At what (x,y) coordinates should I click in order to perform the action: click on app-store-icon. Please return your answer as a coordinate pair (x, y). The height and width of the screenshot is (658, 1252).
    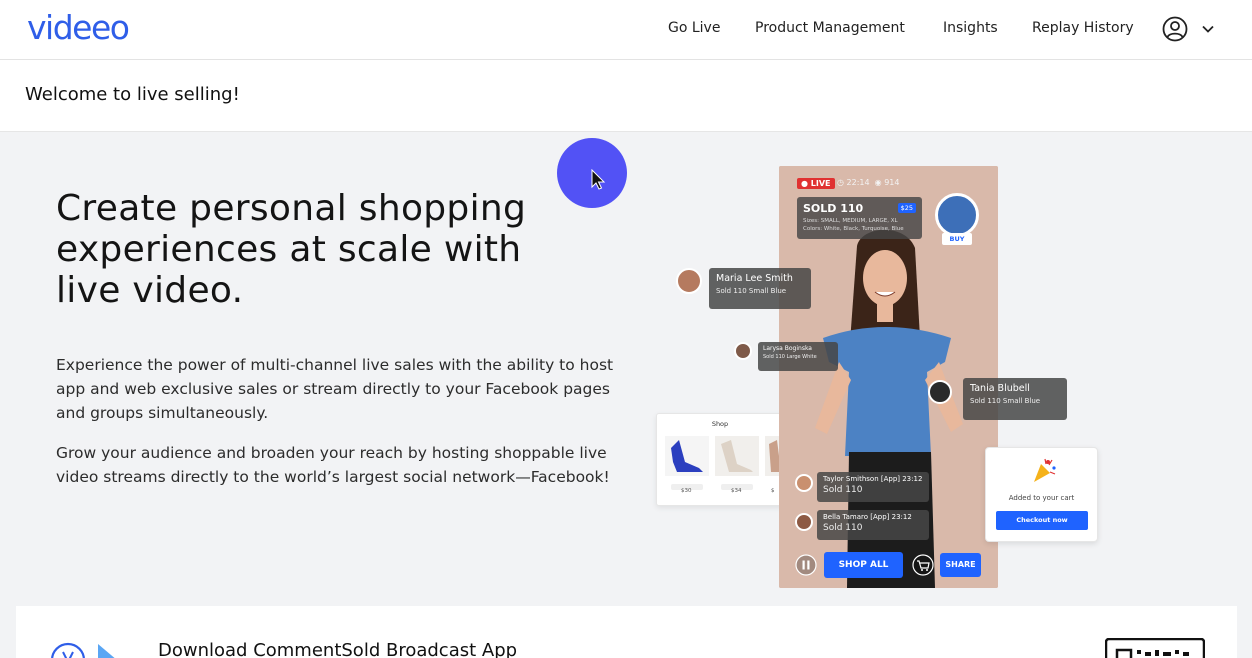
    Looking at the image, I should click on (68, 650).